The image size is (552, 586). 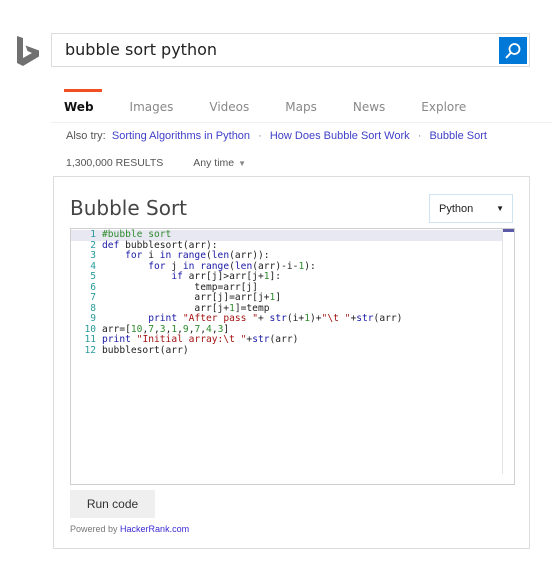 I want to click on code-text: bubblesort(arr), so click(x=145, y=350).